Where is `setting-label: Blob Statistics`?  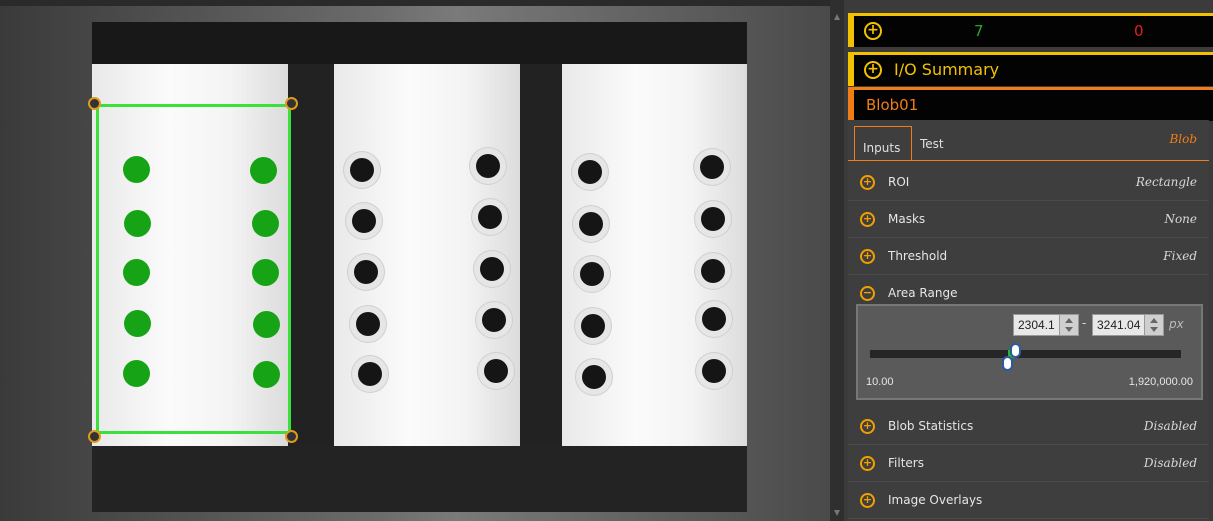
setting-label: Blob Statistics is located at coordinates (931, 426).